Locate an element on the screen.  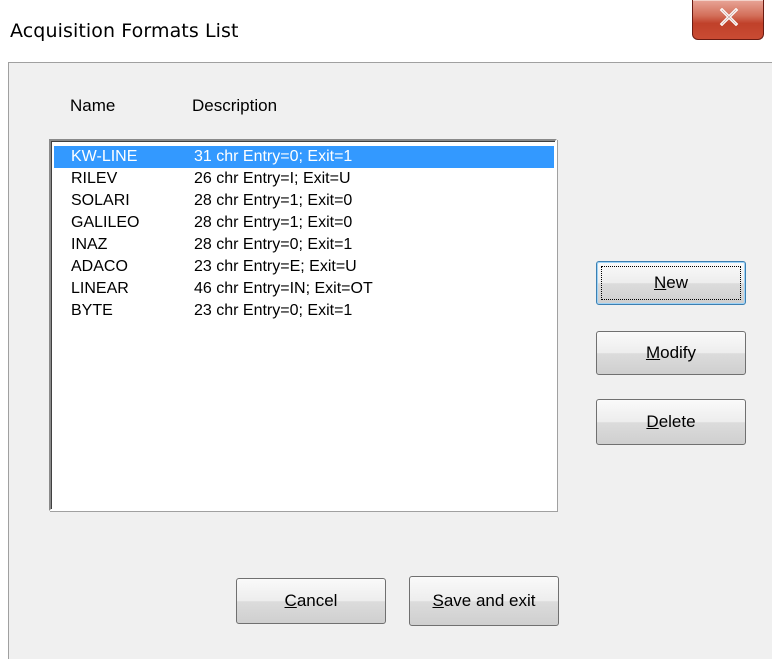
modify-button-label: Modify is located at coordinates (671, 352).